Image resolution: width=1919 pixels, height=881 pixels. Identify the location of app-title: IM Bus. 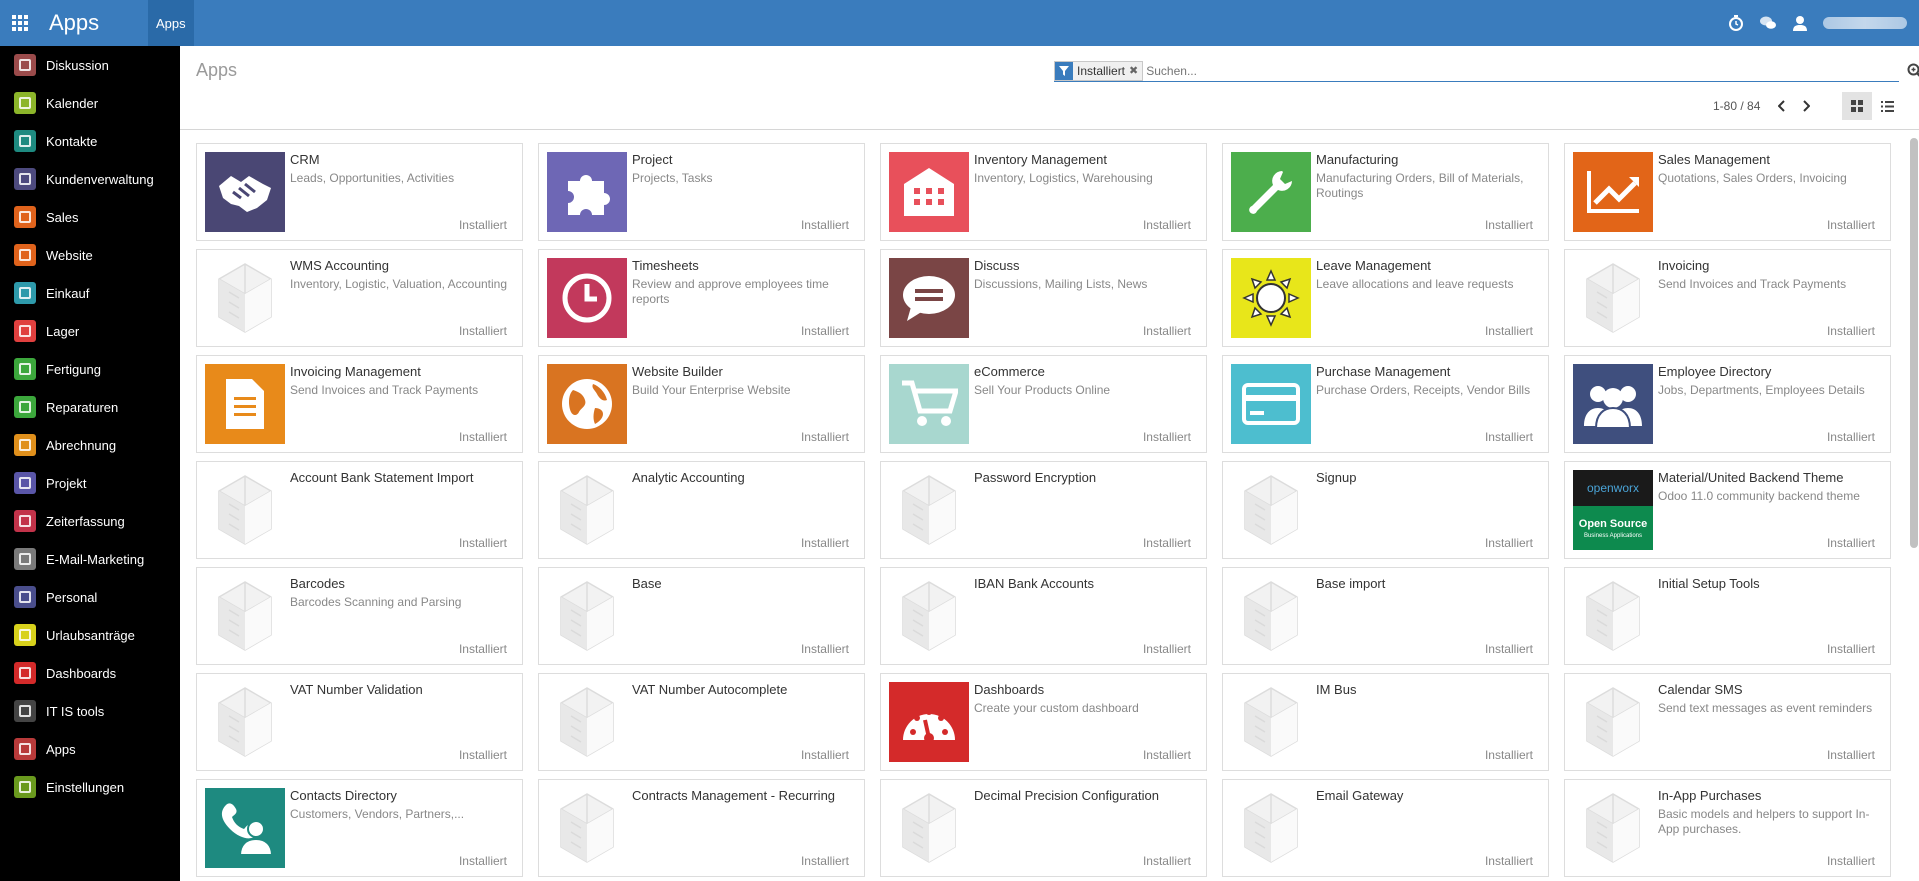
(1336, 689).